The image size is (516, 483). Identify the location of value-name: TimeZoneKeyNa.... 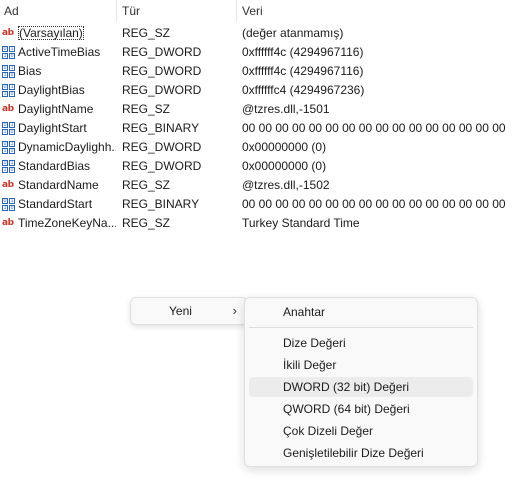
(67, 223).